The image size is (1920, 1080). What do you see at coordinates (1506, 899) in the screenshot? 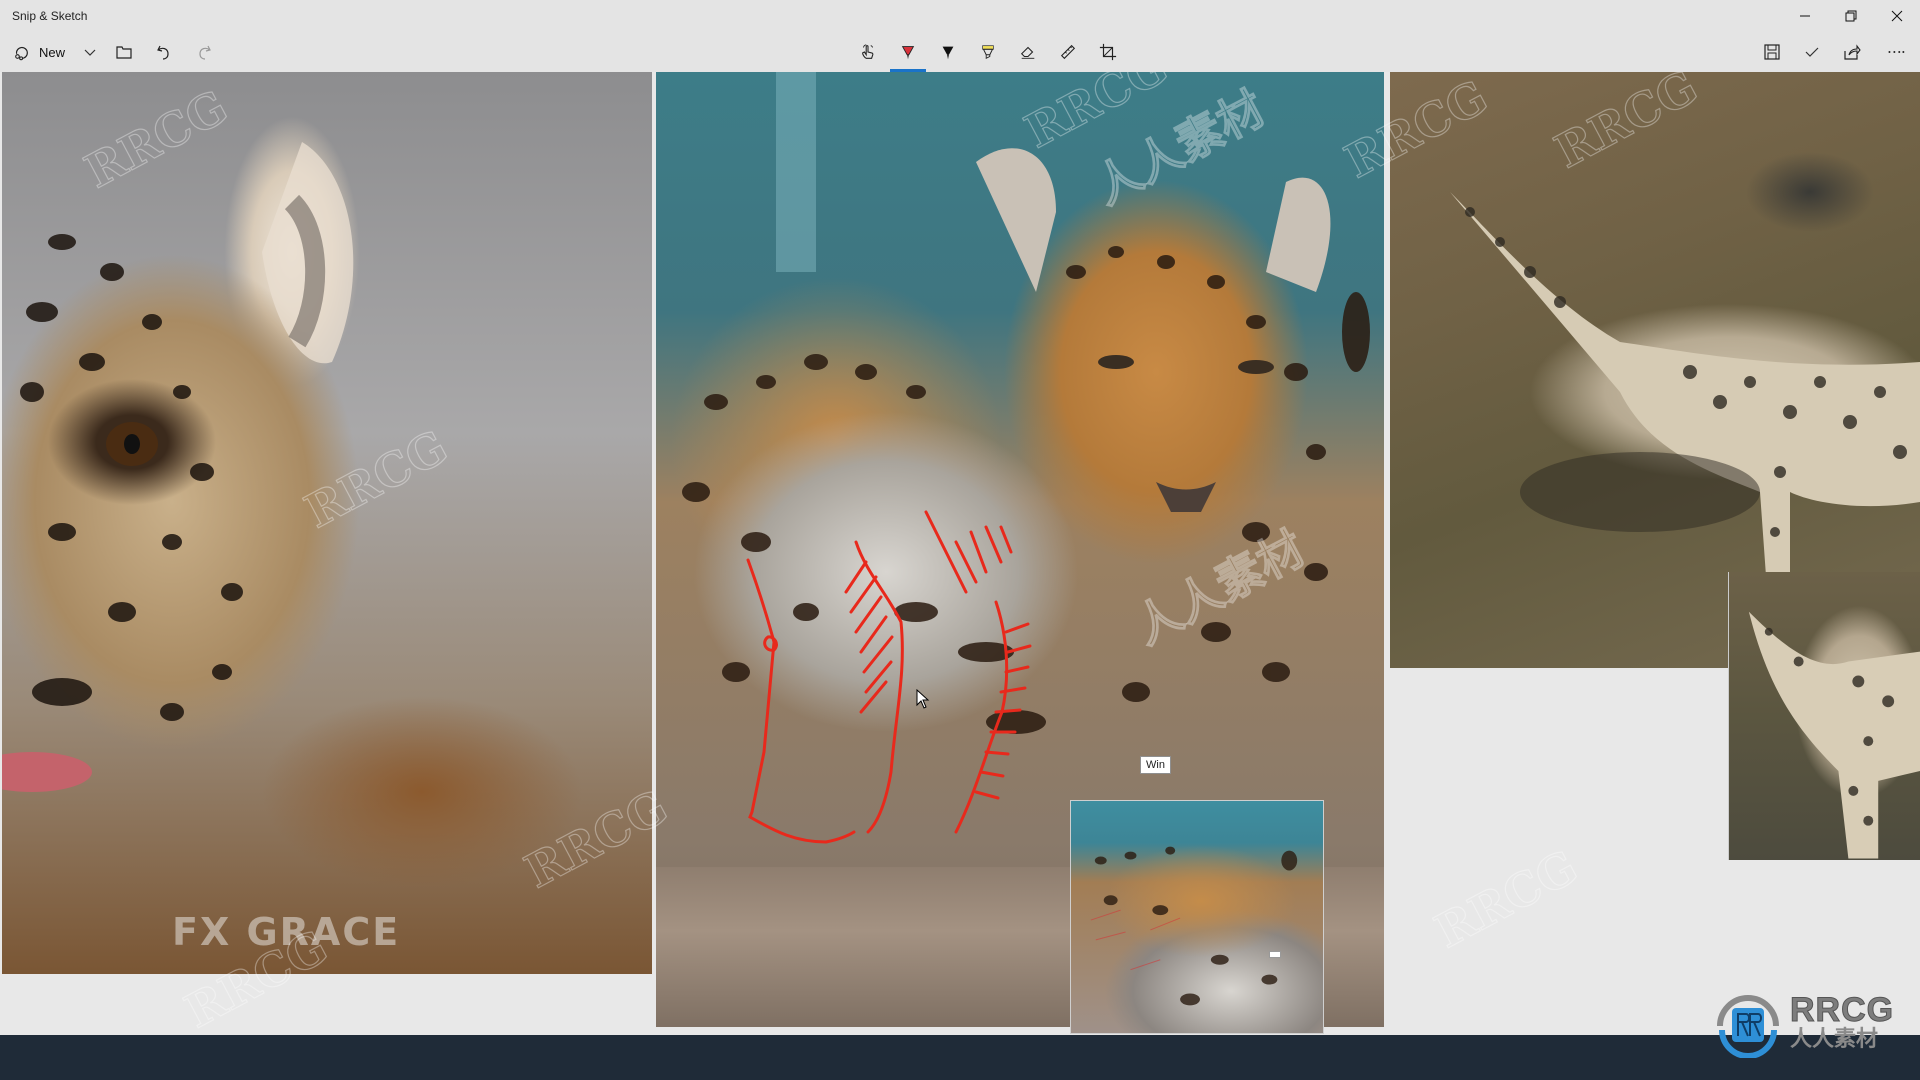
I see `watermark: RRCG` at bounding box center [1506, 899].